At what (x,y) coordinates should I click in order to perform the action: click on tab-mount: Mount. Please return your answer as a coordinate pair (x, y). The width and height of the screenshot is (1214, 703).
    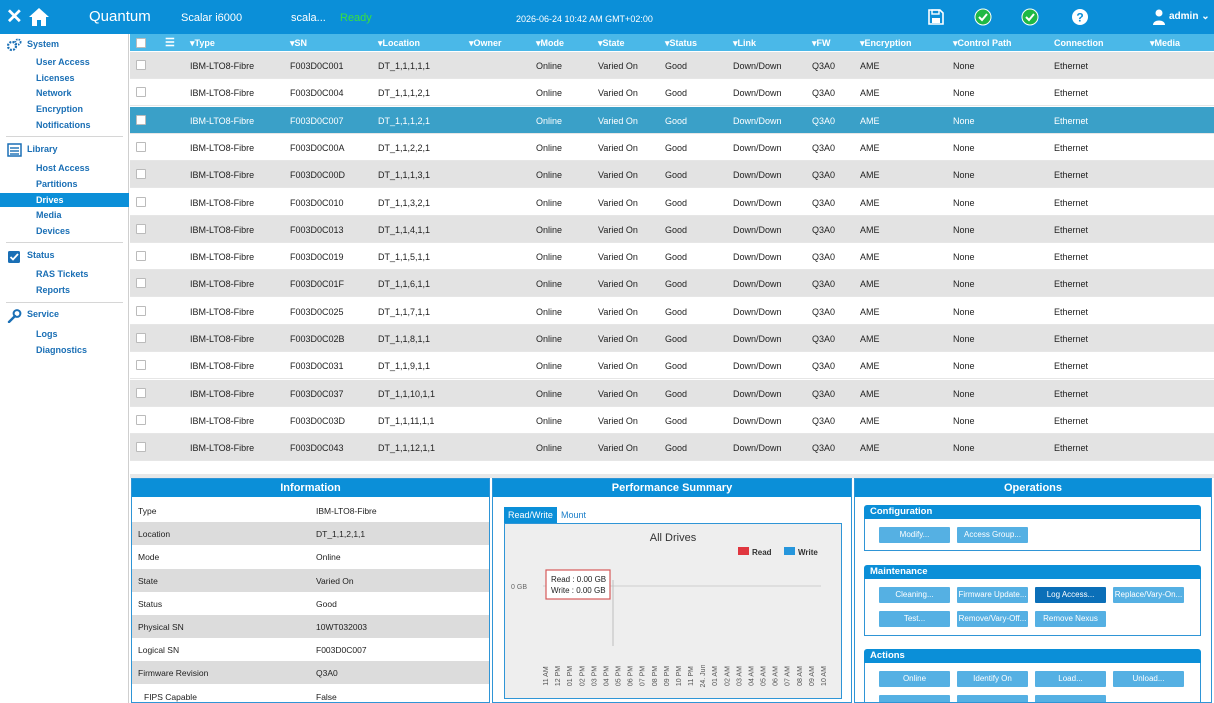
    Looking at the image, I should click on (573, 515).